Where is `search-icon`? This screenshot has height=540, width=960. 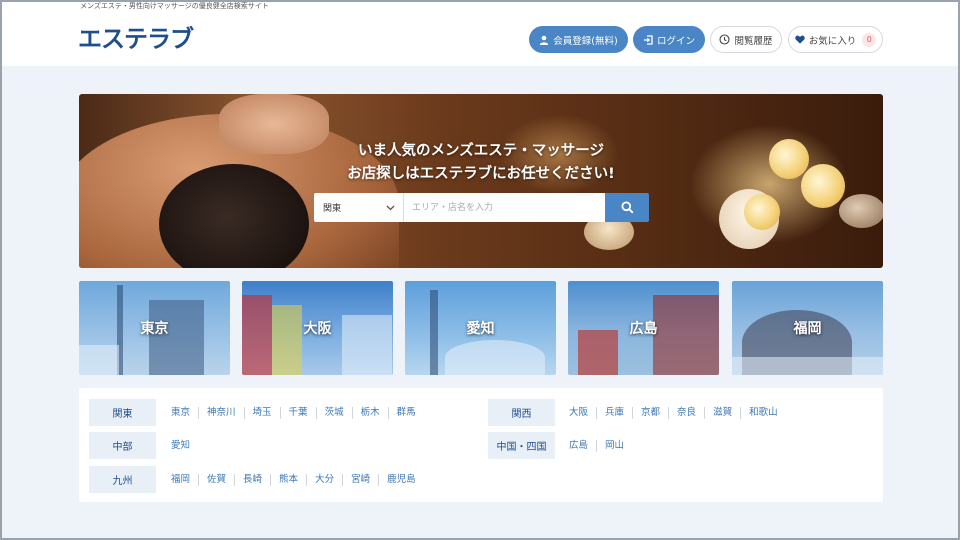
search-icon is located at coordinates (627, 207).